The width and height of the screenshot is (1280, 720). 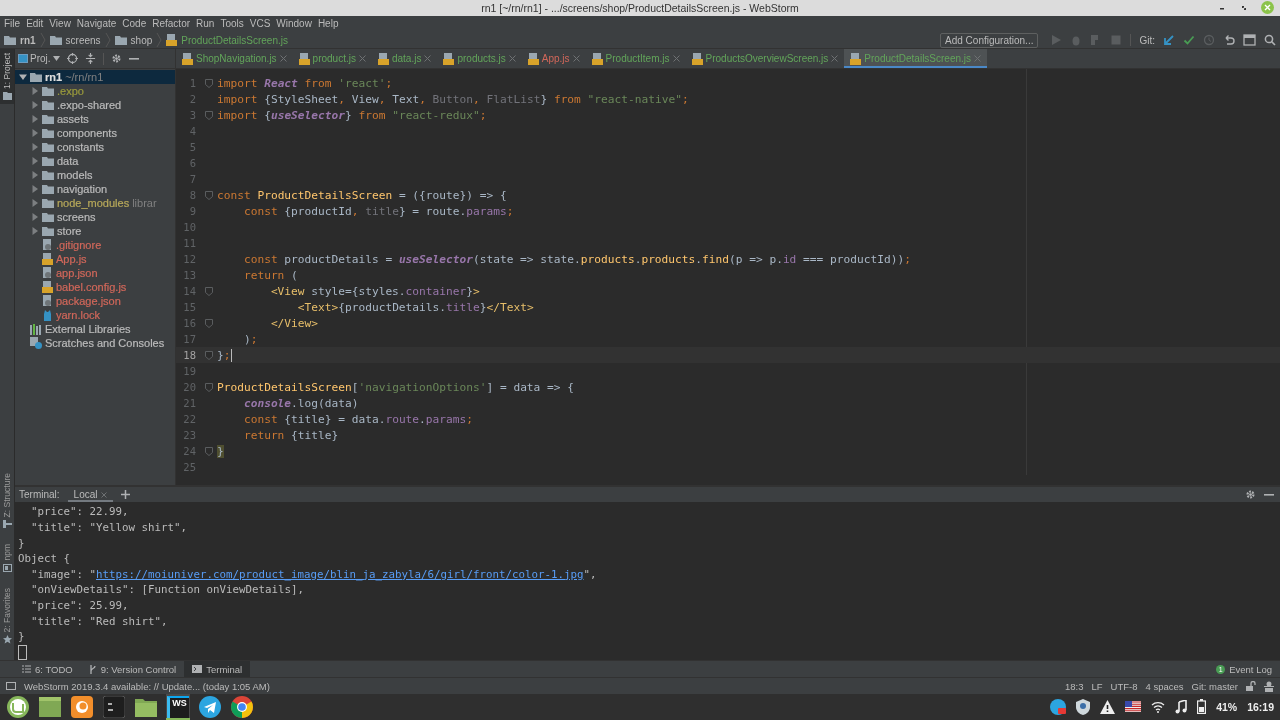 I want to click on tree-item: package.json, so click(x=95, y=301).